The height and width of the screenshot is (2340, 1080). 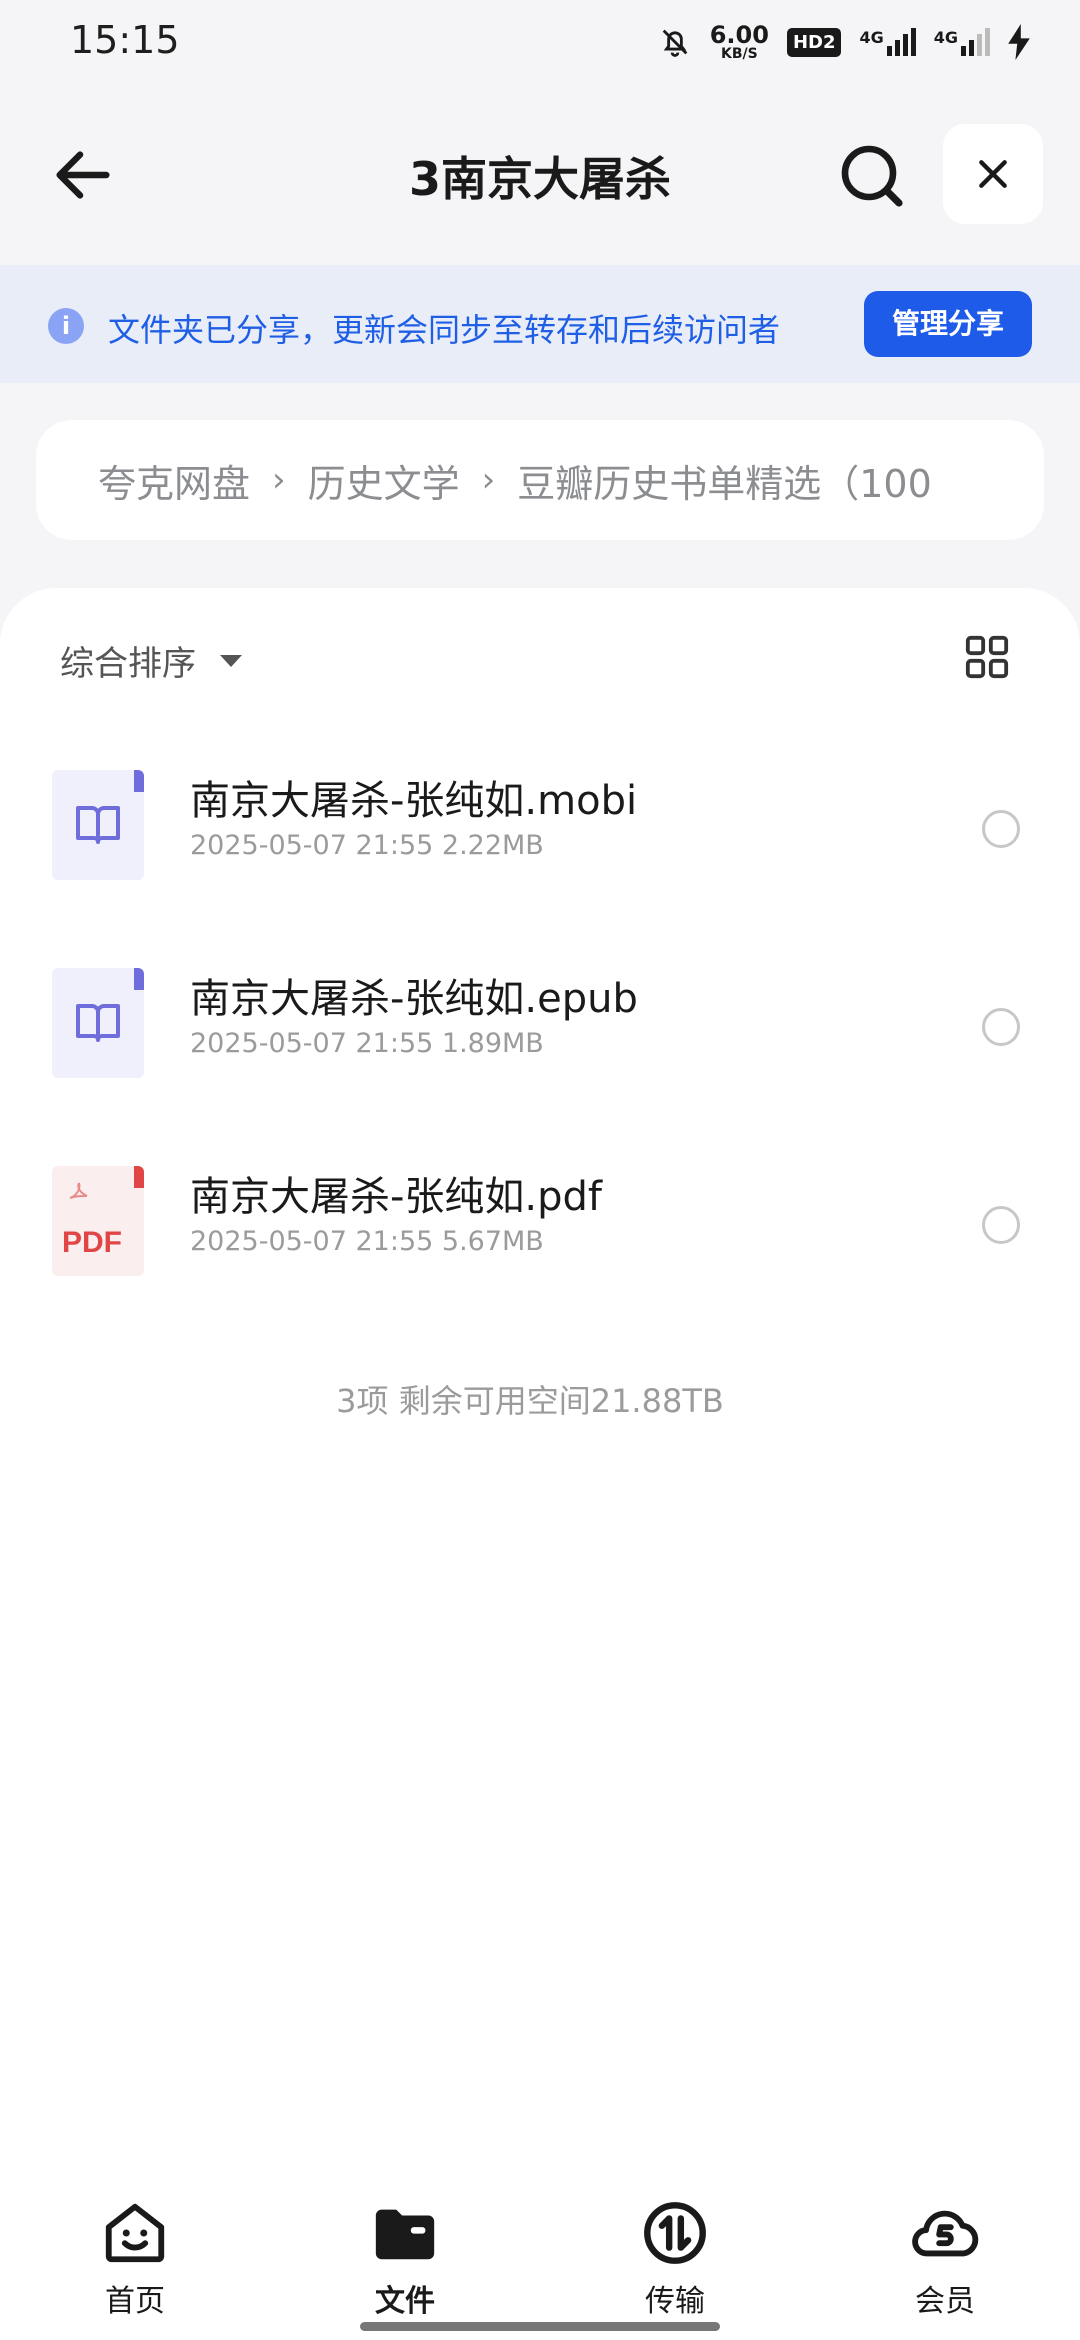 I want to click on status-icons: 6.00 KB/S HD2 4G 4G, so click(x=844, y=42).